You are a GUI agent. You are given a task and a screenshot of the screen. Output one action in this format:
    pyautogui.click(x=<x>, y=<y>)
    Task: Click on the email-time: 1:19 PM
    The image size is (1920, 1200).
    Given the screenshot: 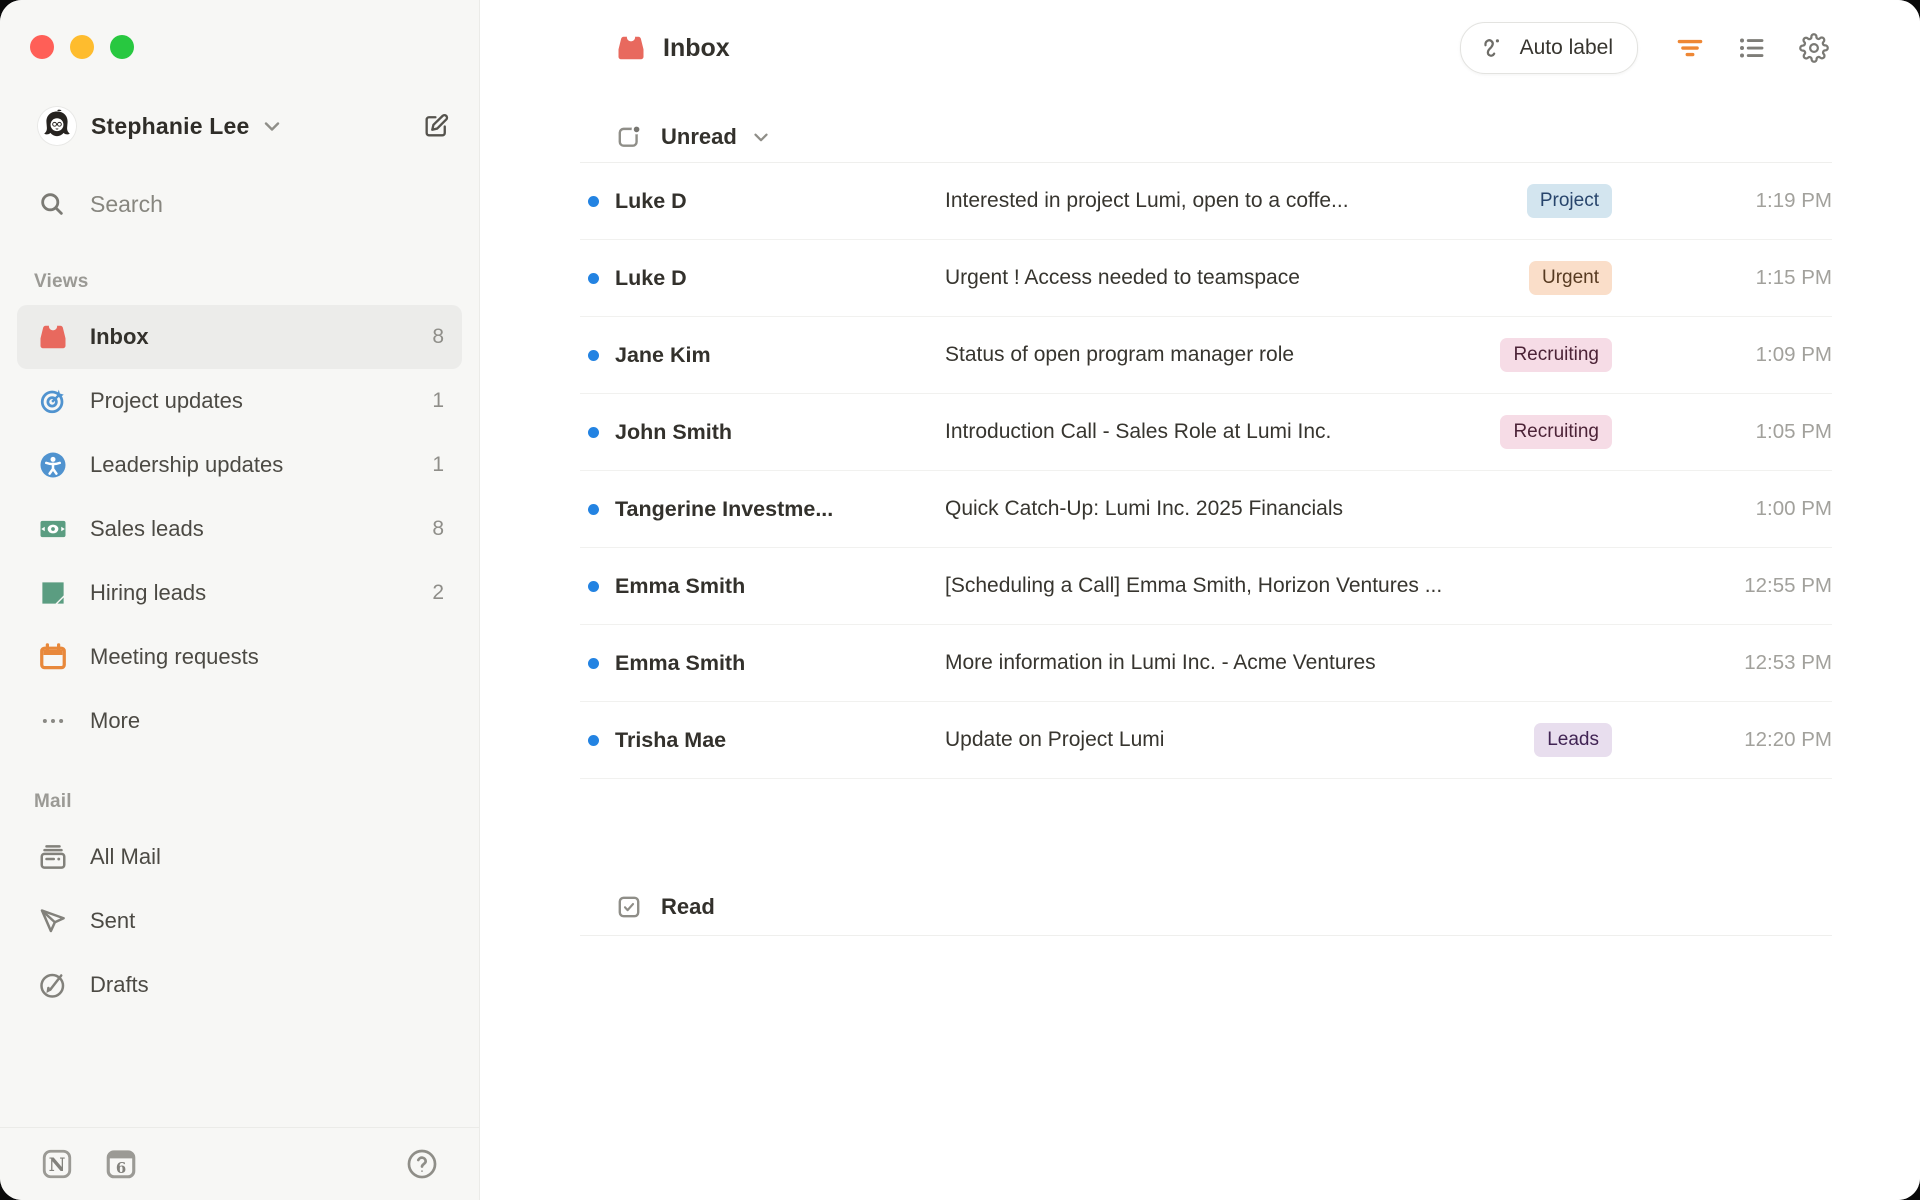 What is the action you would take?
    pyautogui.click(x=1793, y=200)
    